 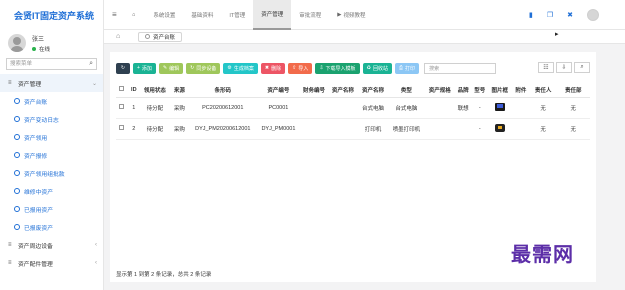 I want to click on column-header: 类型, so click(x=406, y=90).